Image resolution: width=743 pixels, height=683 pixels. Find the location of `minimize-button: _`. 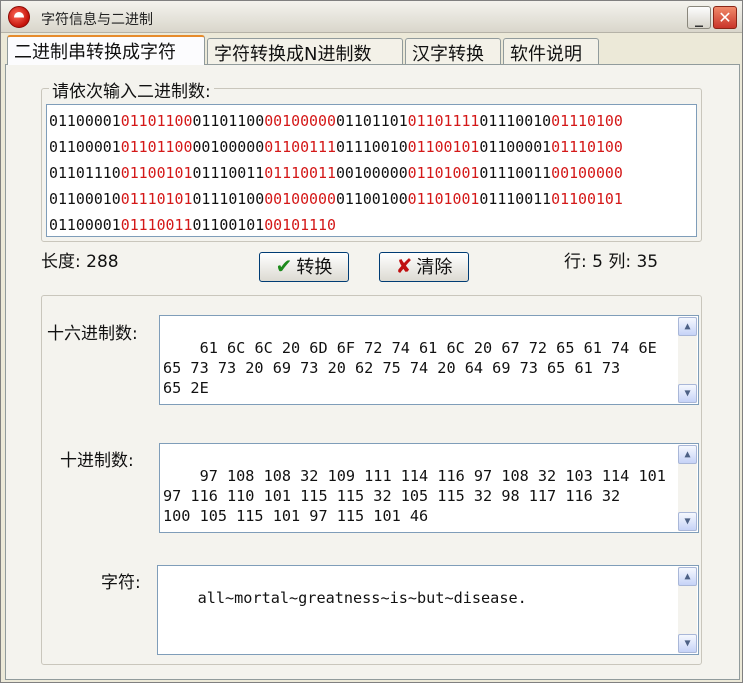

minimize-button: _ is located at coordinates (699, 17).